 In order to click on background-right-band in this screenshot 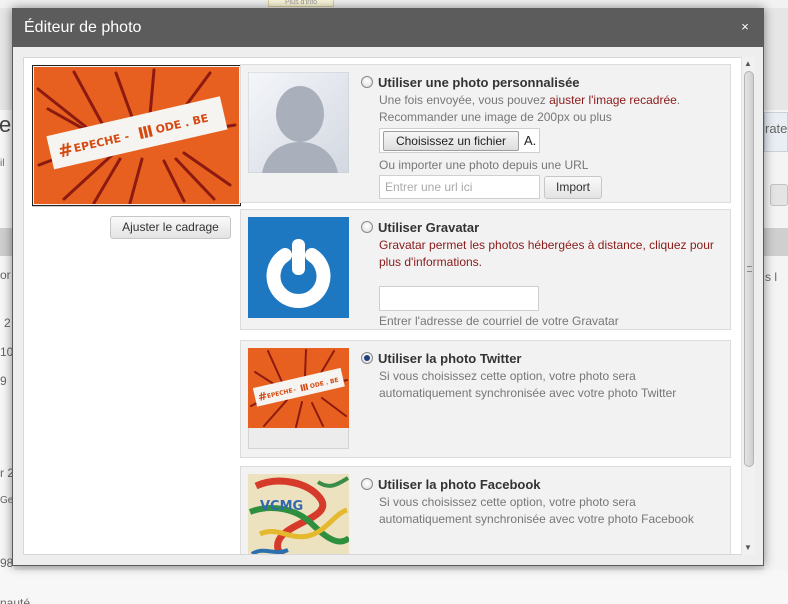, I will do `click(776, 242)`.